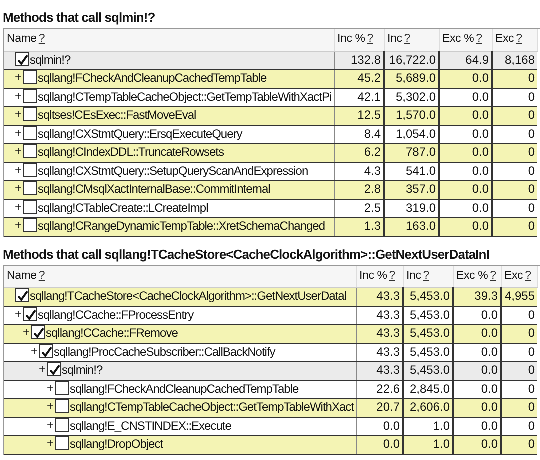  What do you see at coordinates (428, 445) in the screenshot?
I see `table-cell: 1.0` at bounding box center [428, 445].